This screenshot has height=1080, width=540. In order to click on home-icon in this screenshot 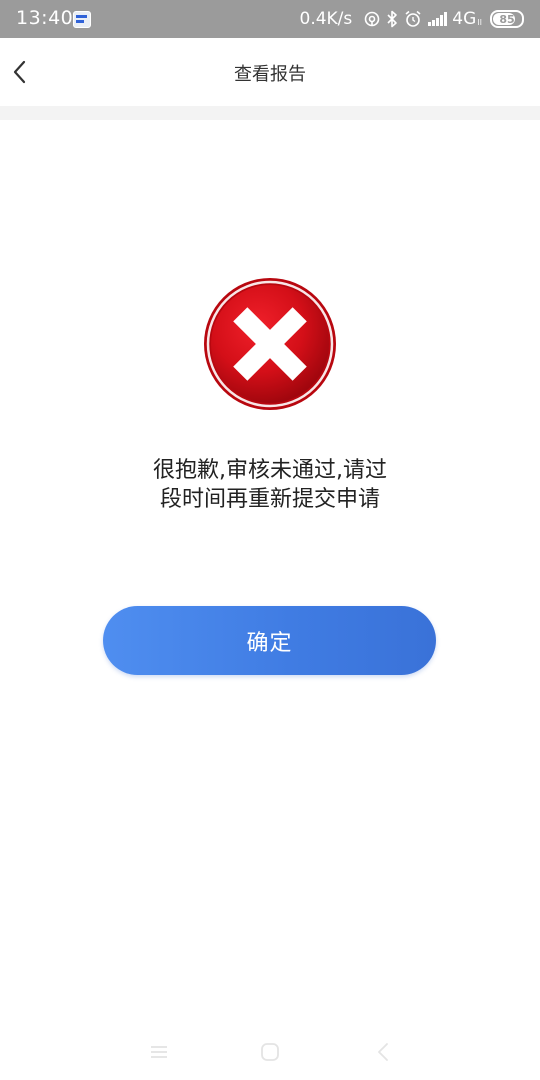, I will do `click(270, 1052)`.